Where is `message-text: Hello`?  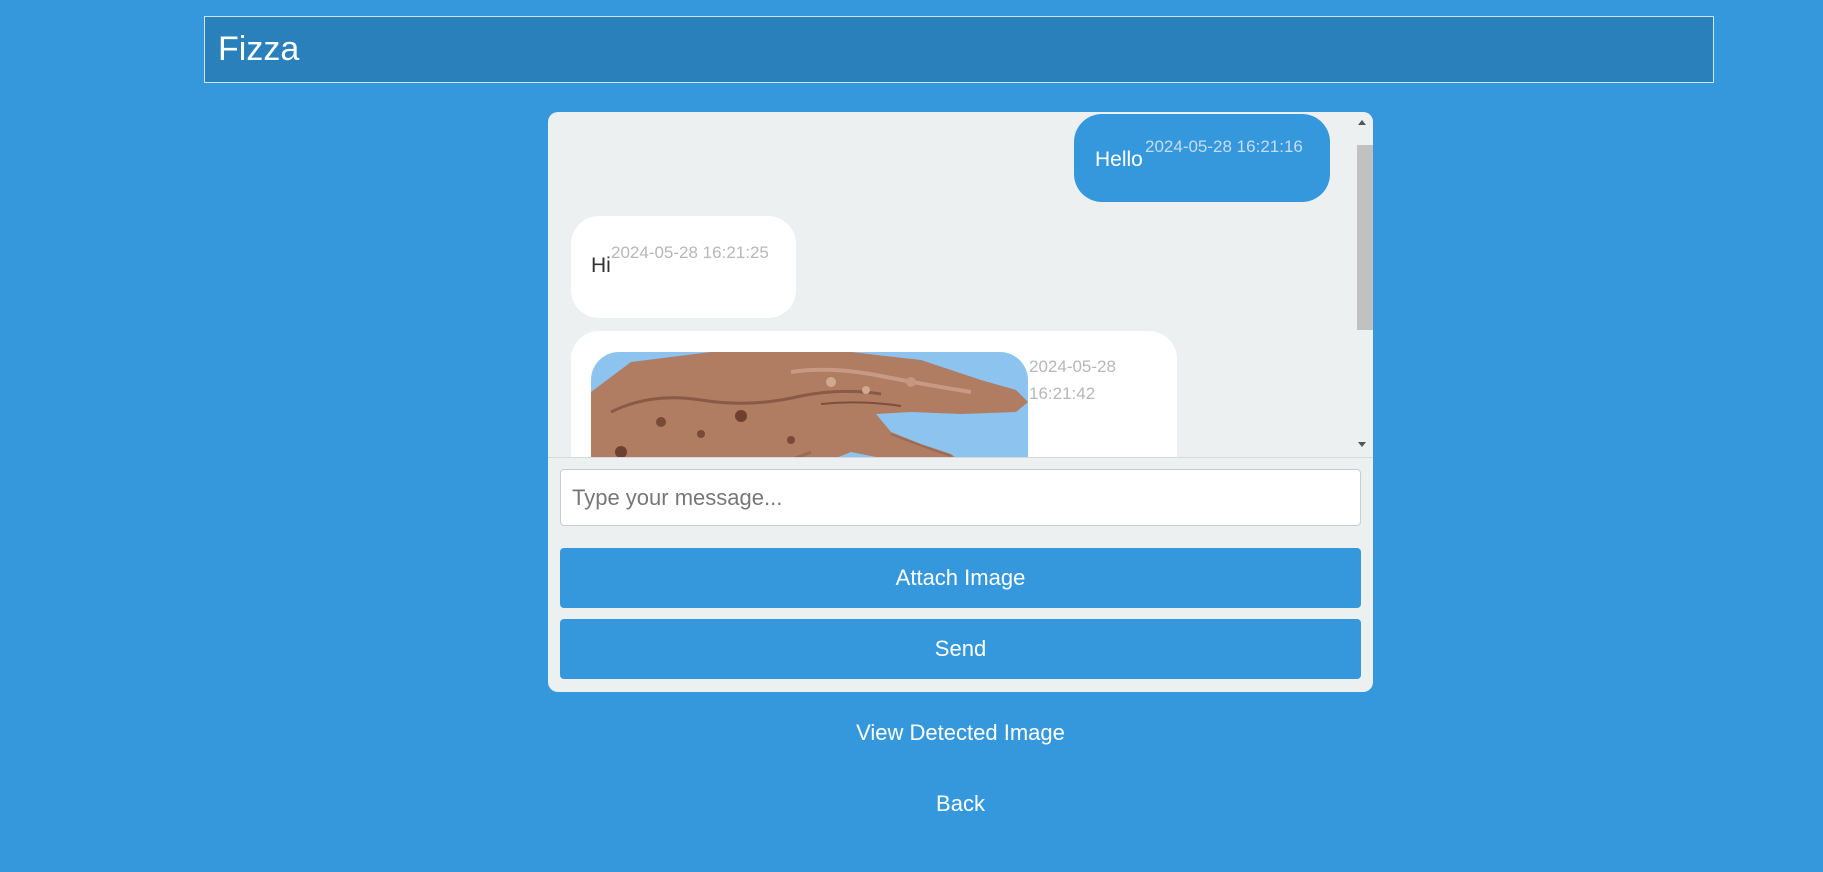 message-text: Hello is located at coordinates (1119, 159).